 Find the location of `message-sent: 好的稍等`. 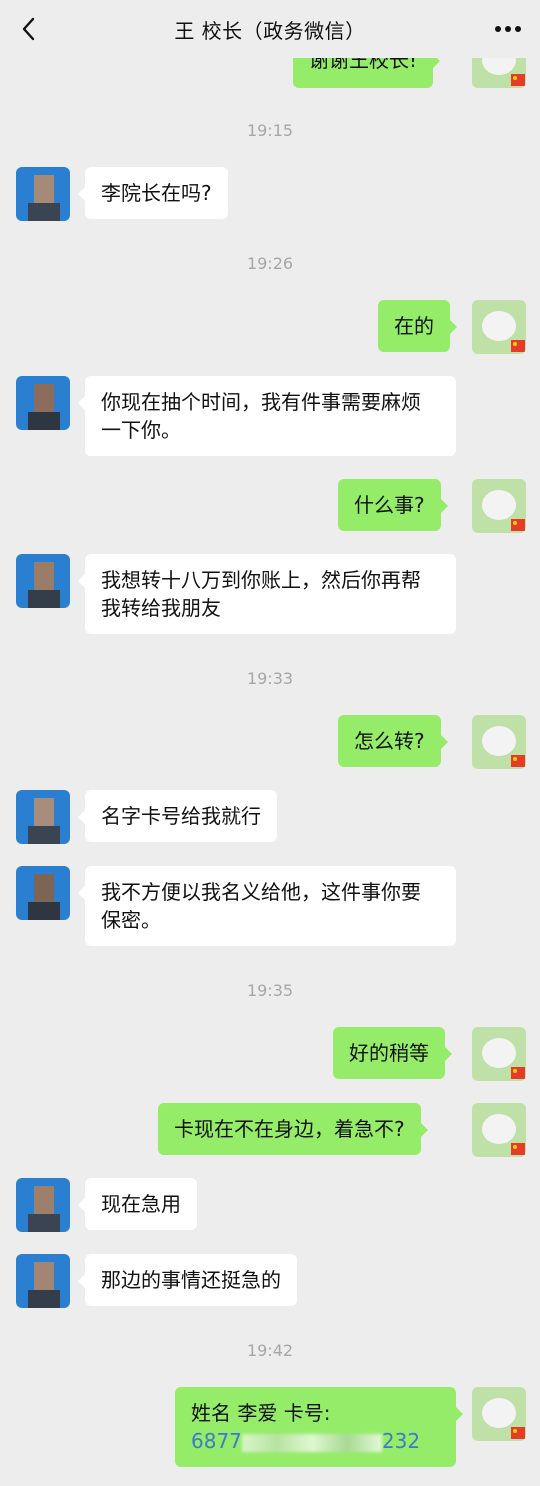

message-sent: 好的稍等 is located at coordinates (392, 1053).